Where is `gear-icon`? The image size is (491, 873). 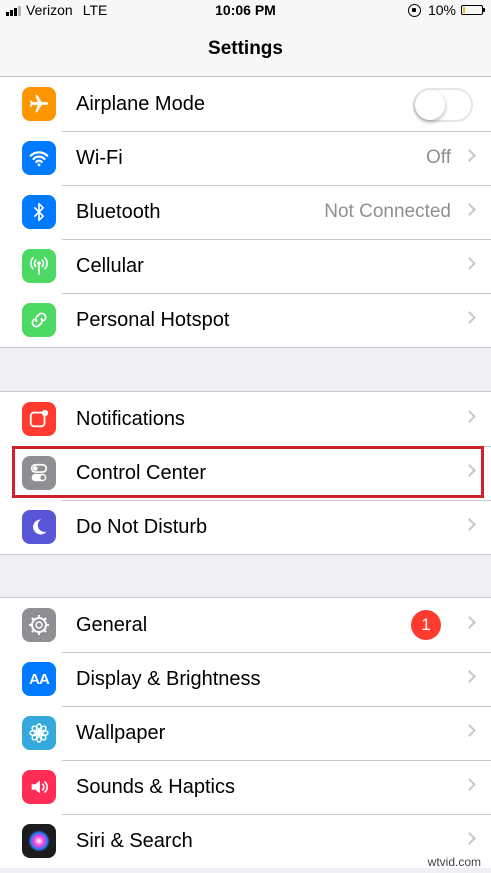 gear-icon is located at coordinates (39, 625).